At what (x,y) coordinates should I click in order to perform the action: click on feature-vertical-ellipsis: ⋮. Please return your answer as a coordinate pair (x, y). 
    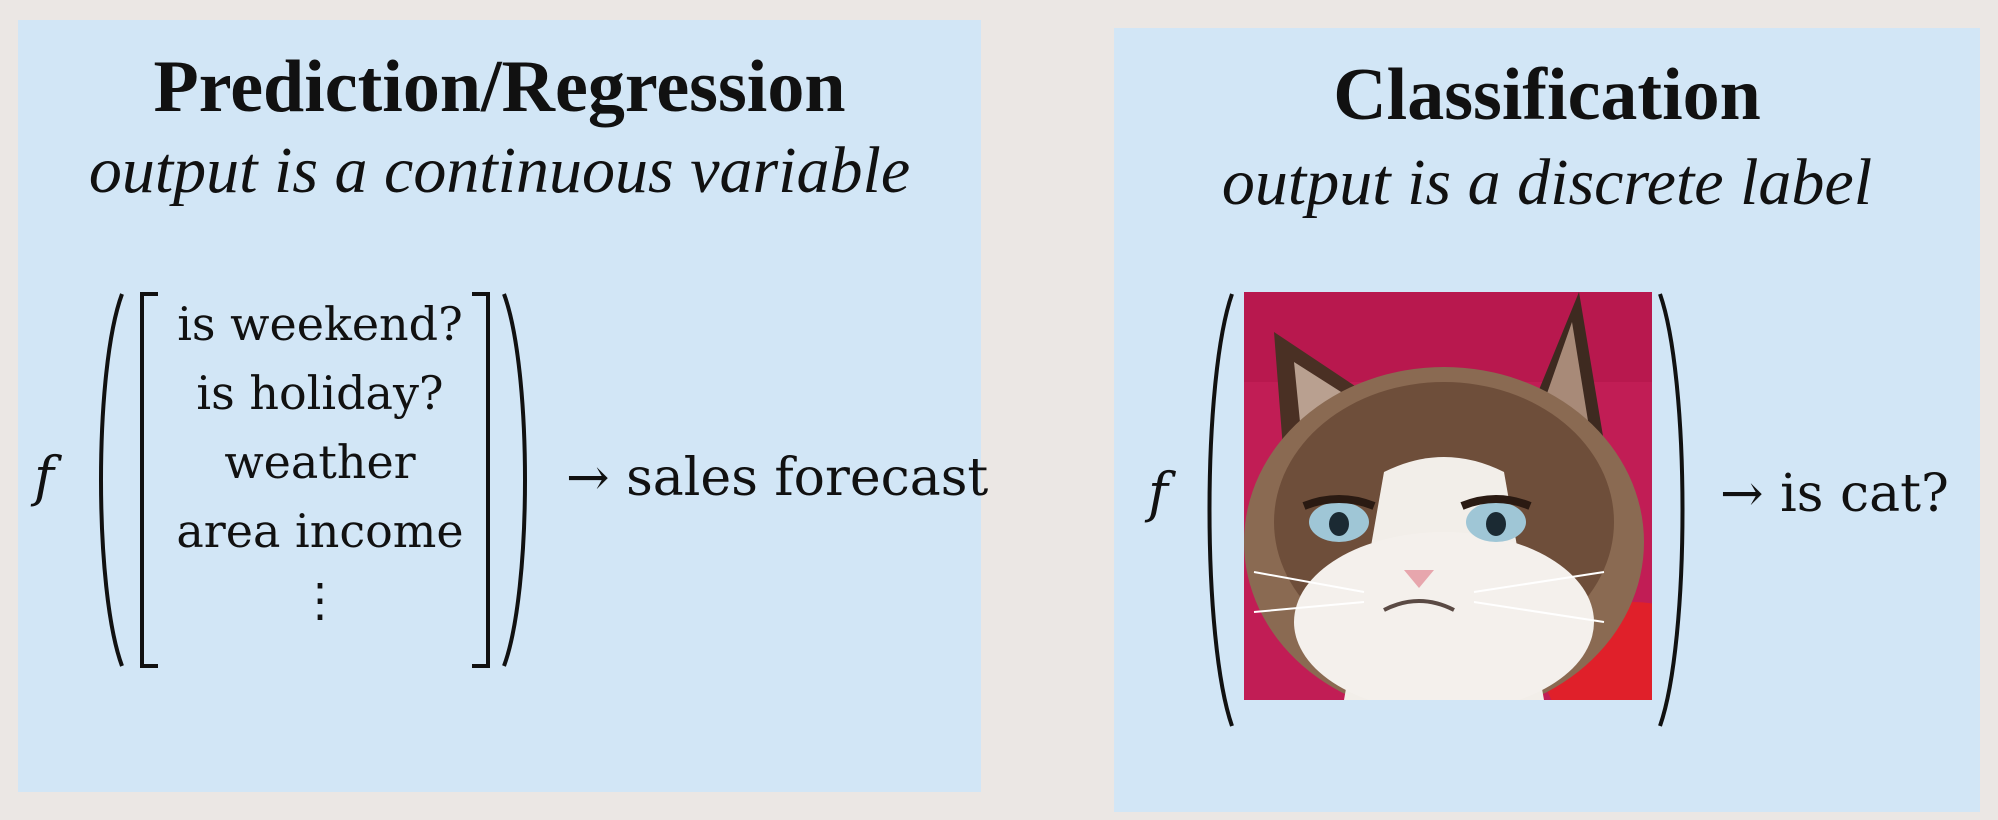
    Looking at the image, I should click on (320, 600).